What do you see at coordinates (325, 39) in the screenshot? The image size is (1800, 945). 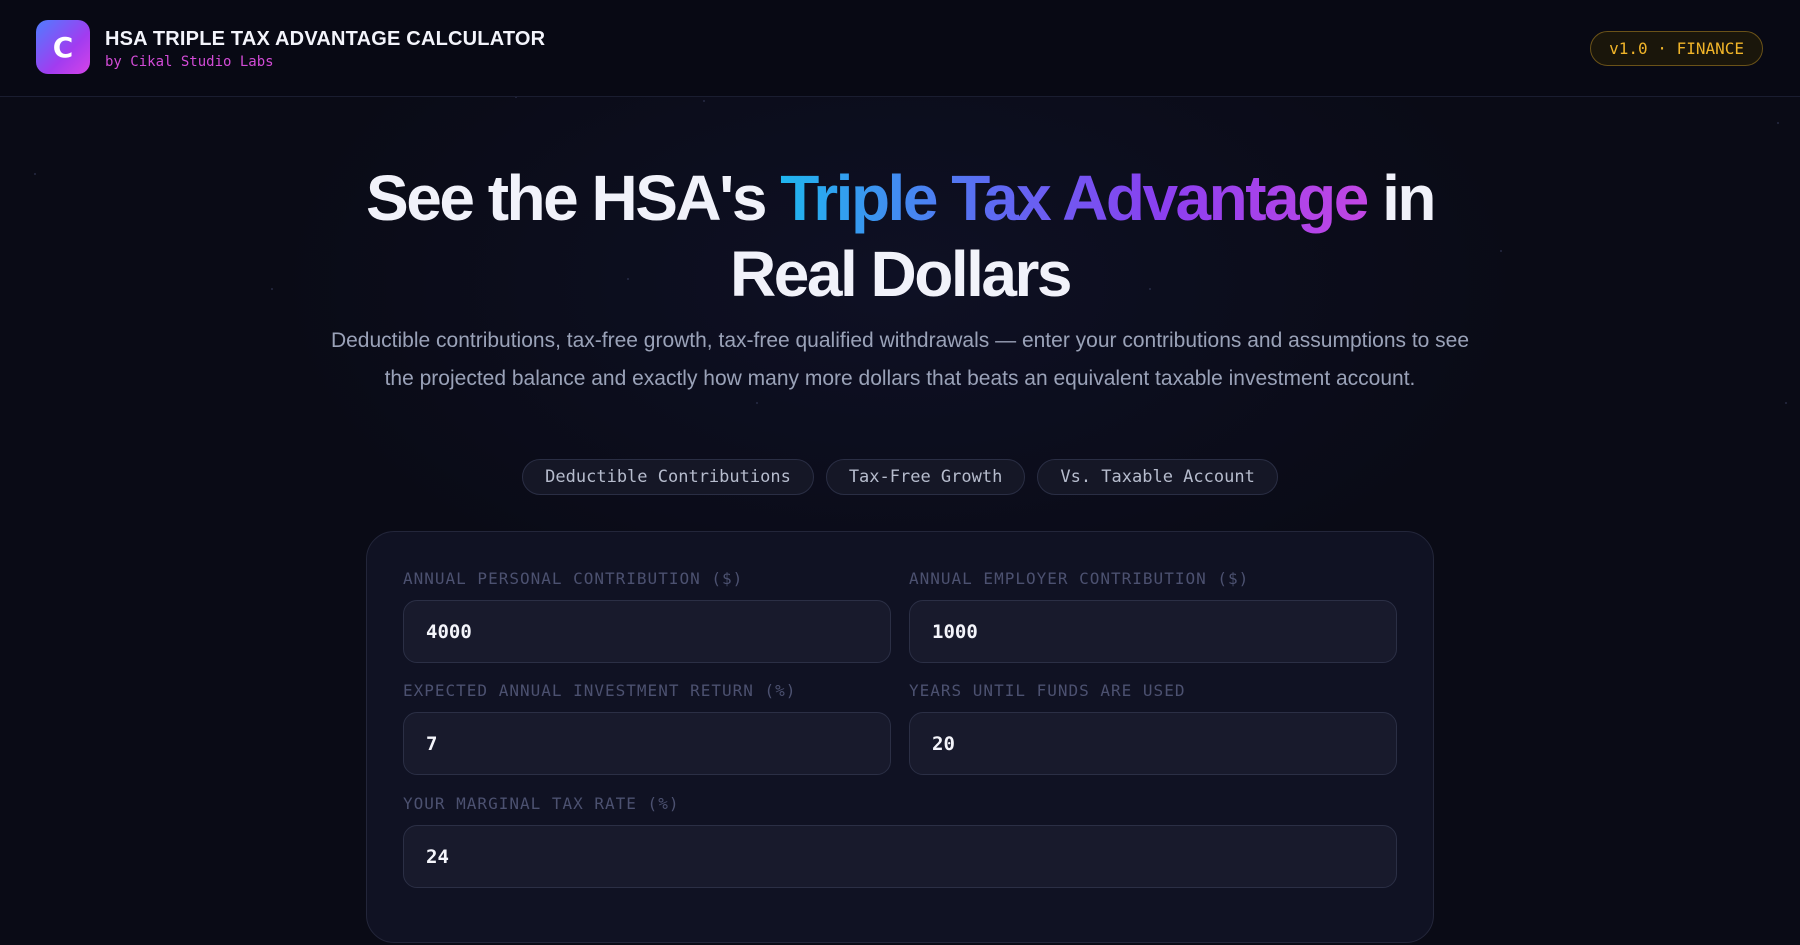 I see `app-title: HSA TRIPLE TAX ADVANTAGE CALCULATOR` at bounding box center [325, 39].